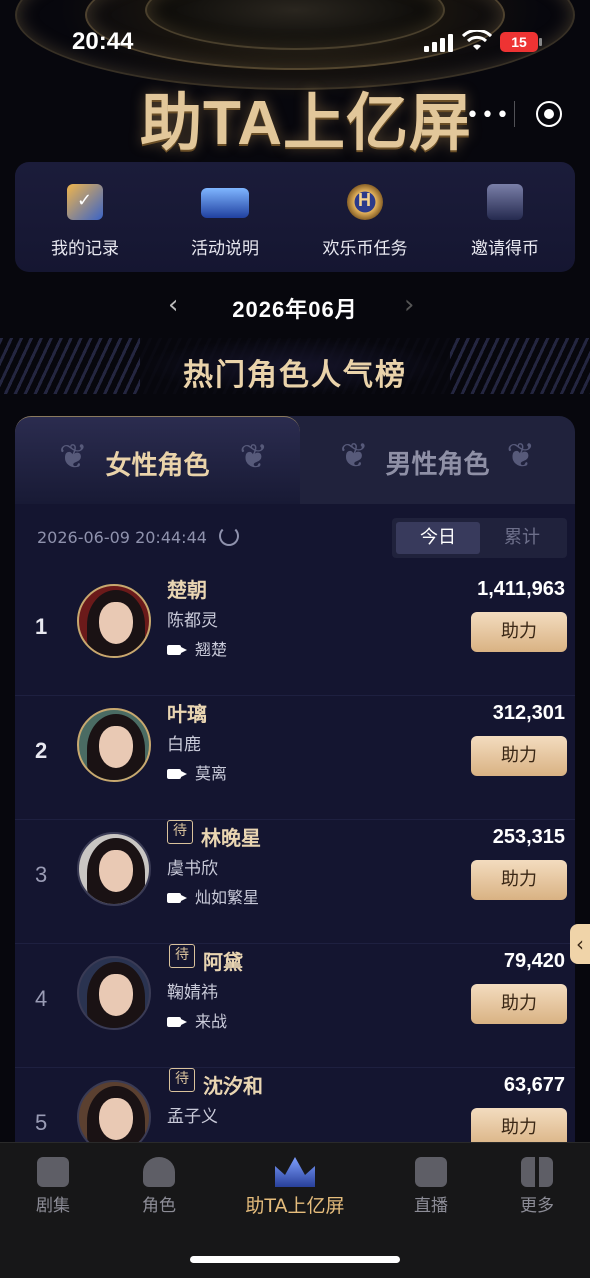 Image resolution: width=590 pixels, height=1278 pixels. What do you see at coordinates (187, 591) in the screenshot?
I see `role-name: 楚朝` at bounding box center [187, 591].